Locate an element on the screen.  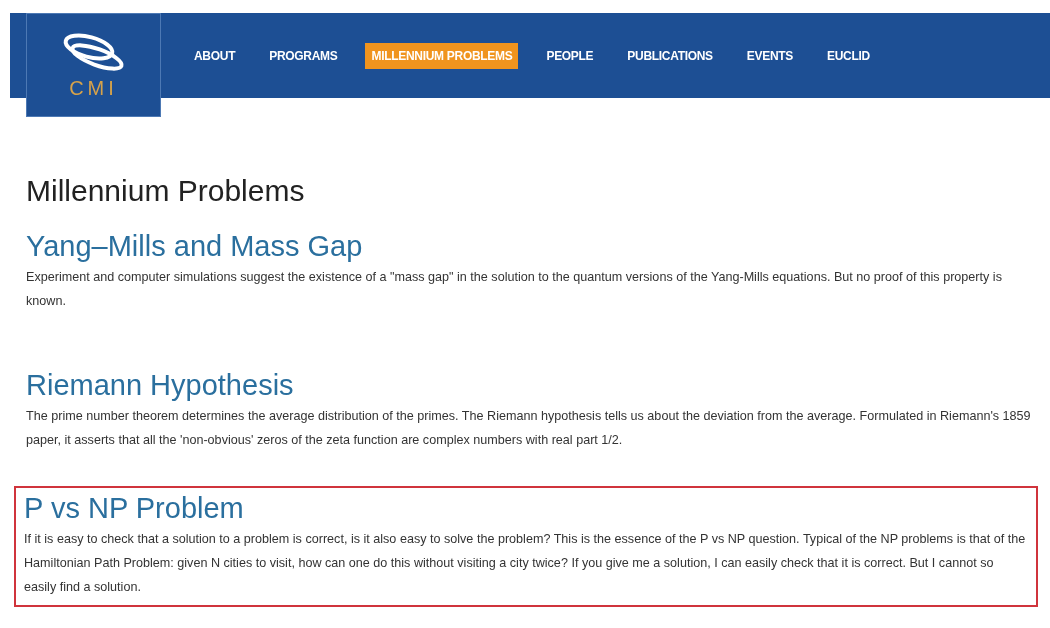
nav-link: EUCLID is located at coordinates (848, 55).